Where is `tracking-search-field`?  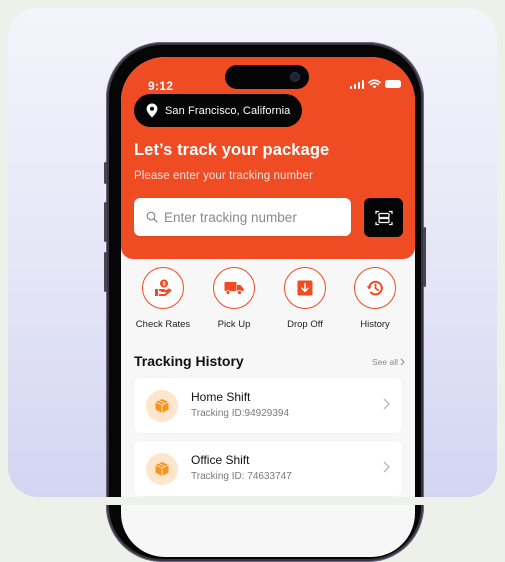 tracking-search-field is located at coordinates (242, 217).